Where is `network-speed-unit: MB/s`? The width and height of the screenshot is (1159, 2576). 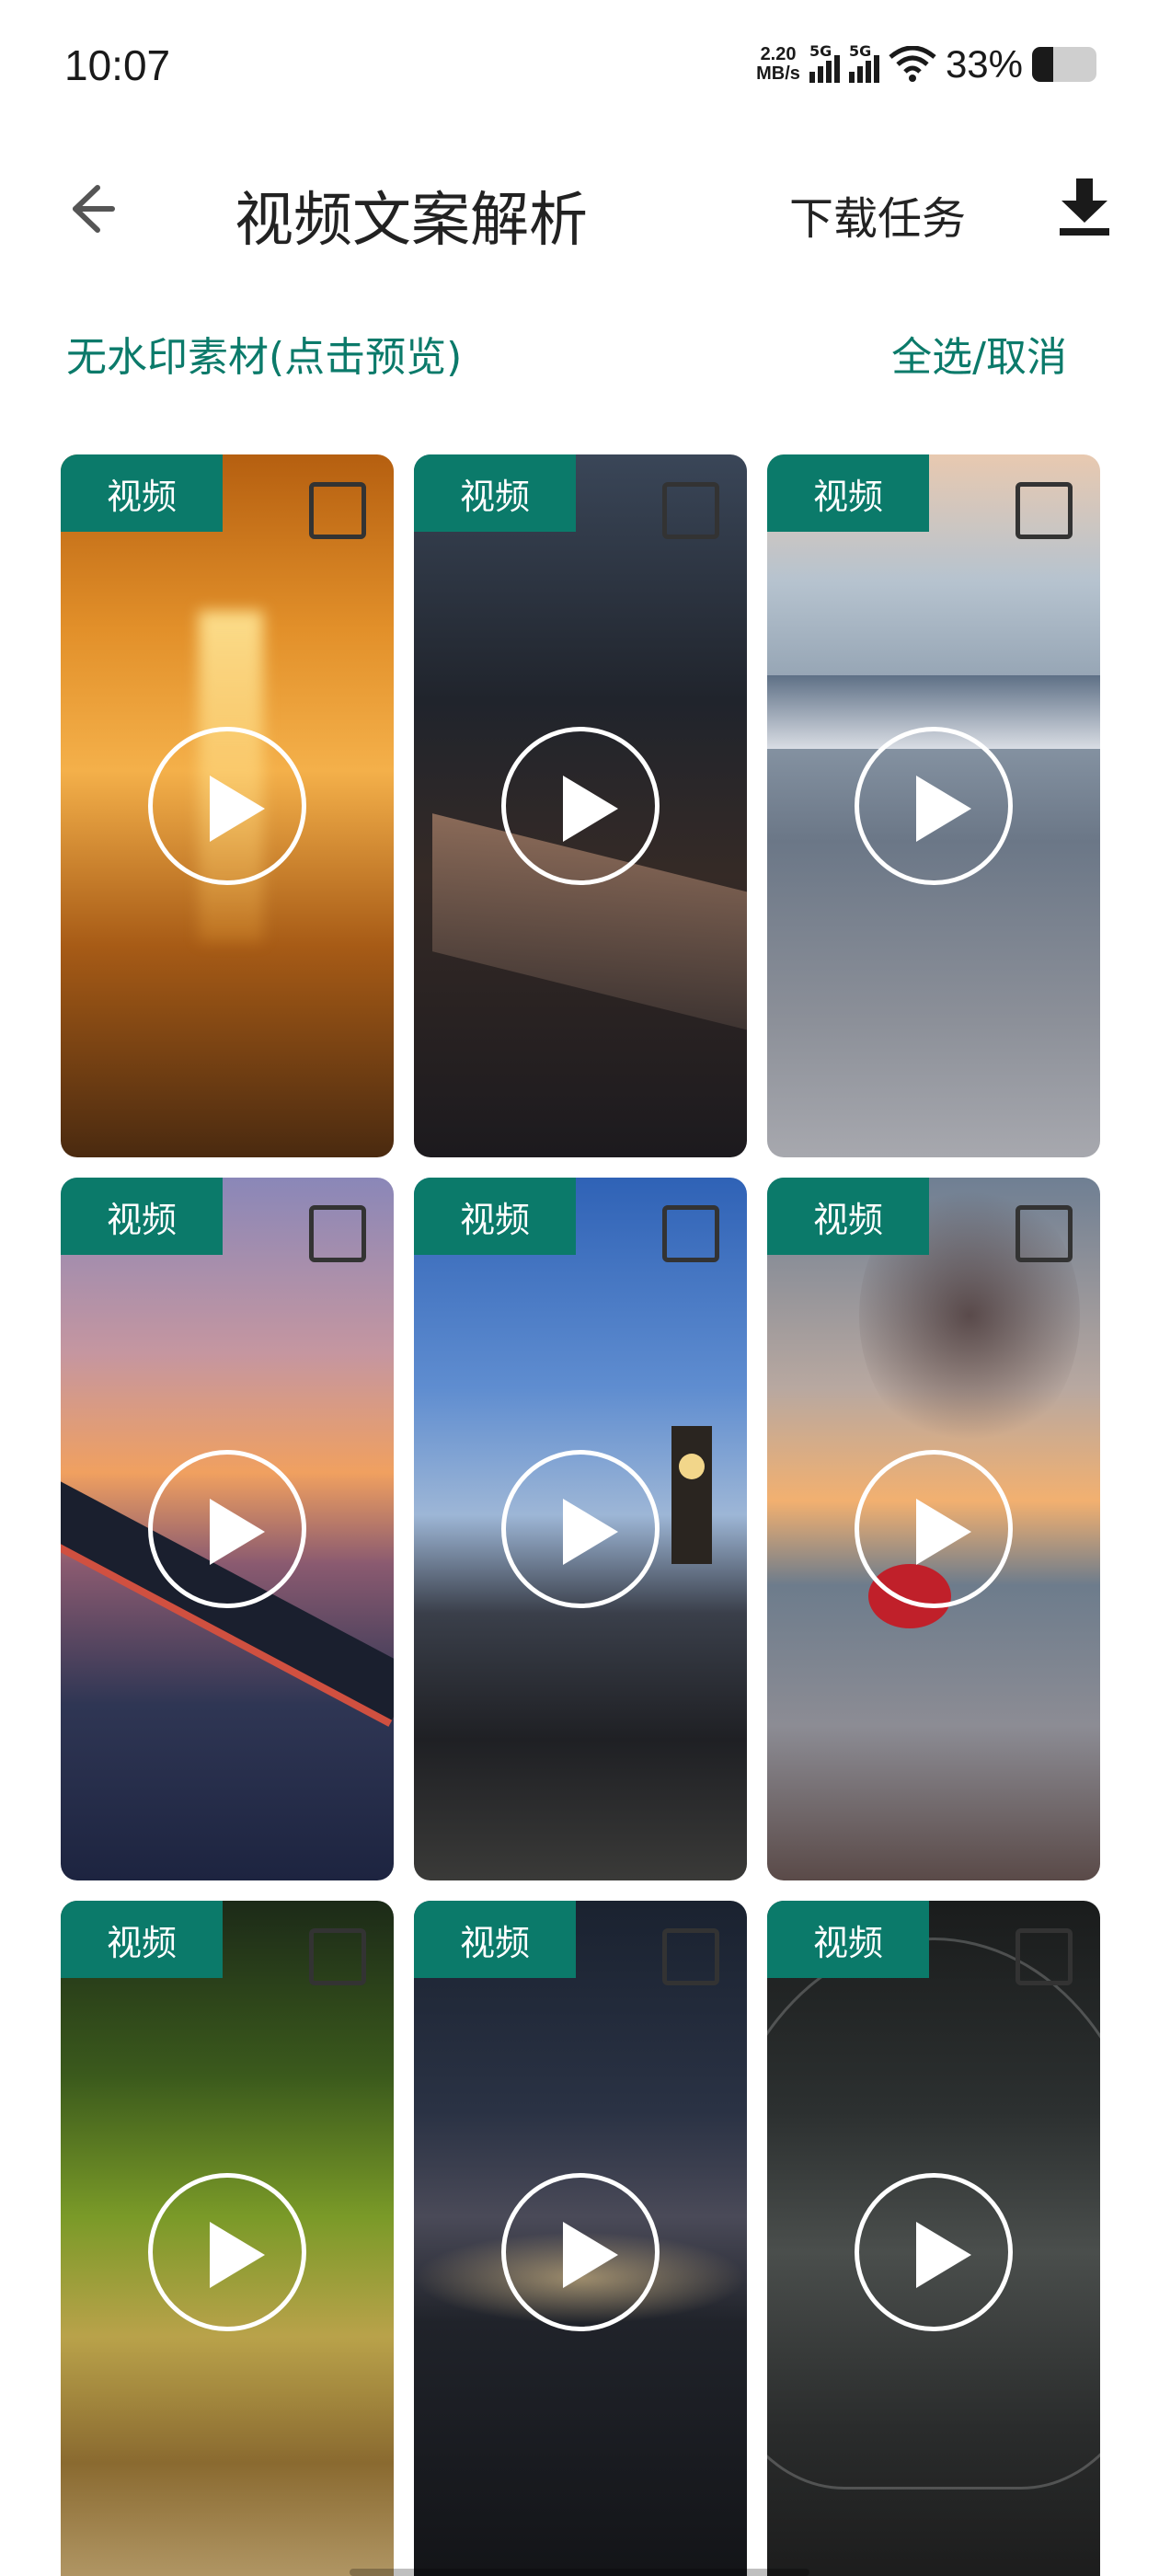 network-speed-unit: MB/s is located at coordinates (778, 73).